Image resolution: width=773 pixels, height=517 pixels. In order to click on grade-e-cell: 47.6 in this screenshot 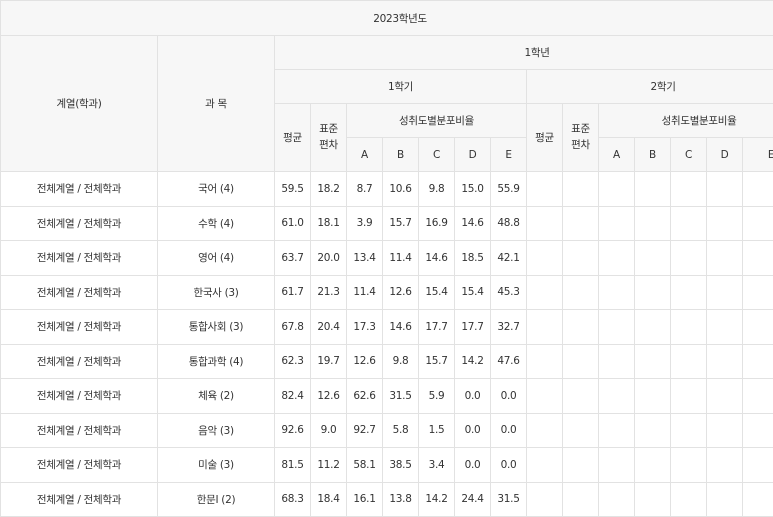, I will do `click(508, 361)`.